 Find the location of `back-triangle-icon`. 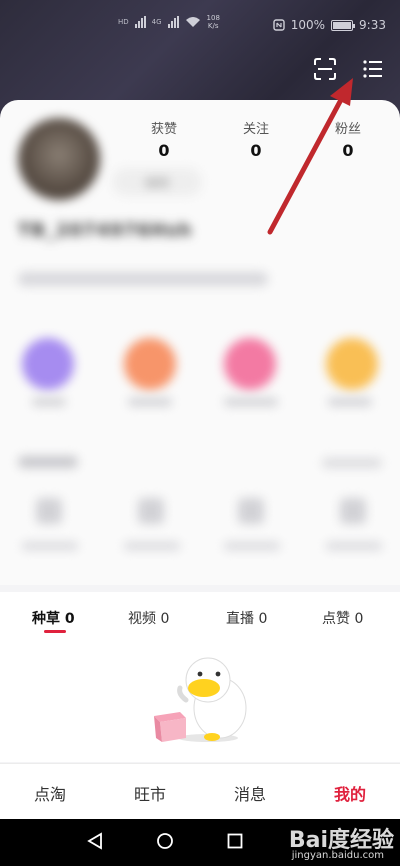

back-triangle-icon is located at coordinates (95, 841).